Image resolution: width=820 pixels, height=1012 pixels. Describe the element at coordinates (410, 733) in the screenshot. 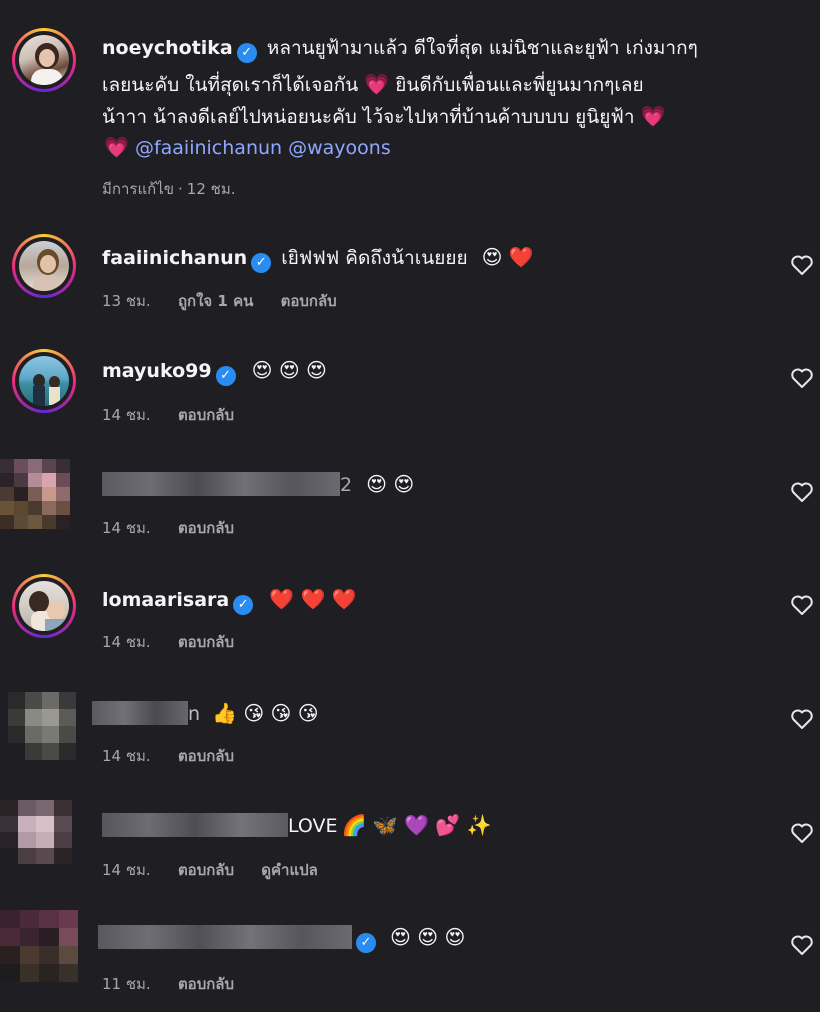

I see `comment-row: n 👍 😘 😘 😘 14 ชม. ตอบกลับ` at that location.